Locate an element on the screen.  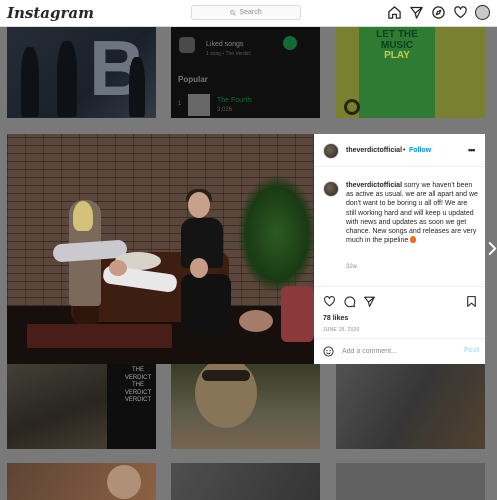
popular-heading: Popular is located at coordinates (193, 79).